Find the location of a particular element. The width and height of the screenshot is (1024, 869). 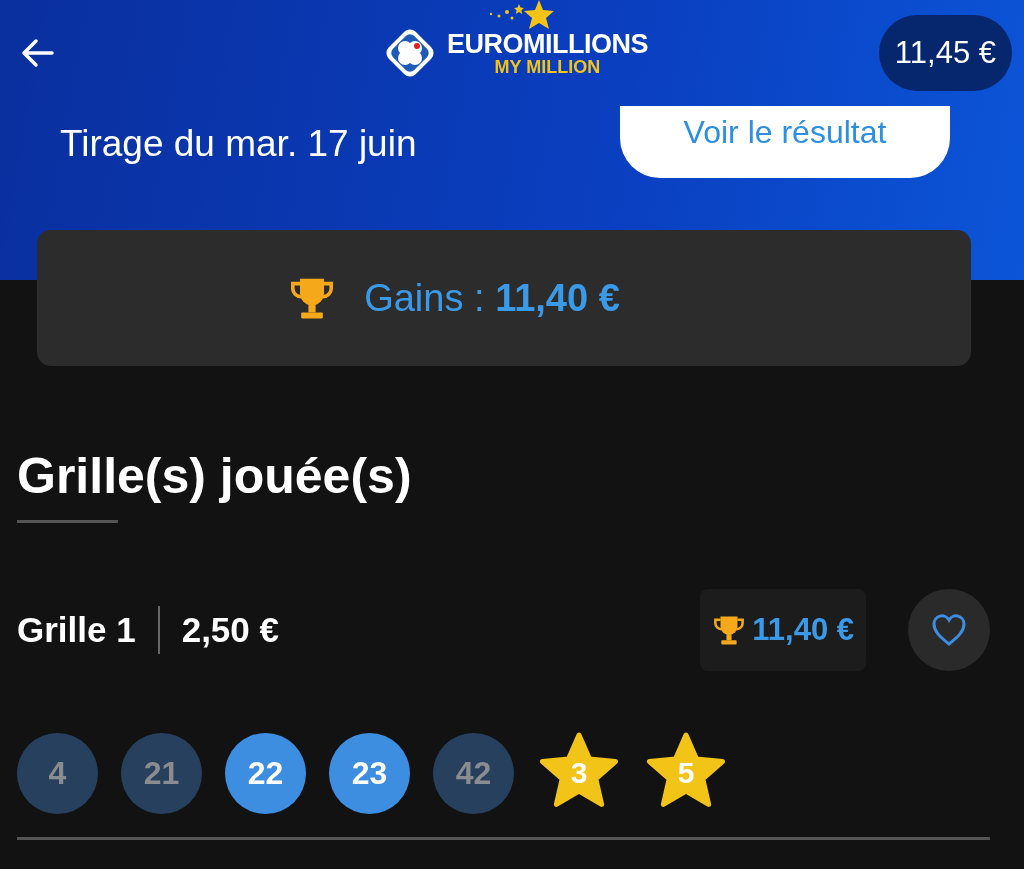

trophy-icon is located at coordinates (729, 630).